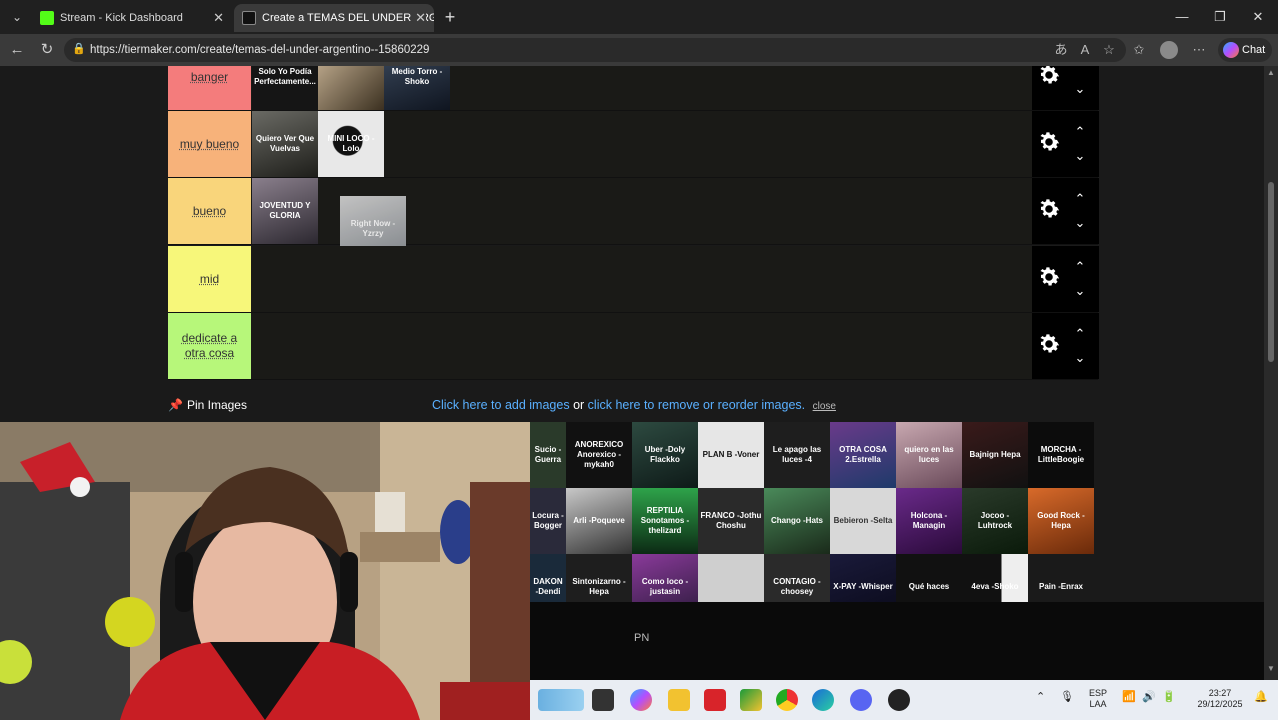  What do you see at coordinates (599, 455) in the screenshot?
I see `pool-item-image: ANOREXICO Anorexico -mykah0` at bounding box center [599, 455].